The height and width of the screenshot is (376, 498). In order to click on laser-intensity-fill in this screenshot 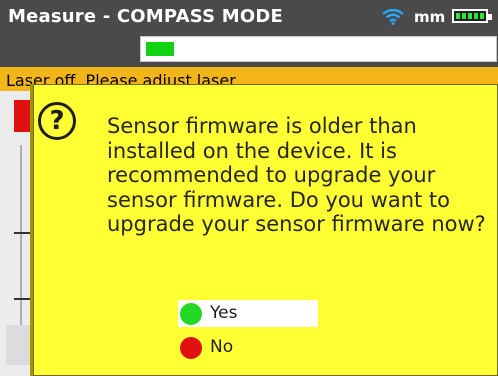, I will do `click(160, 49)`.